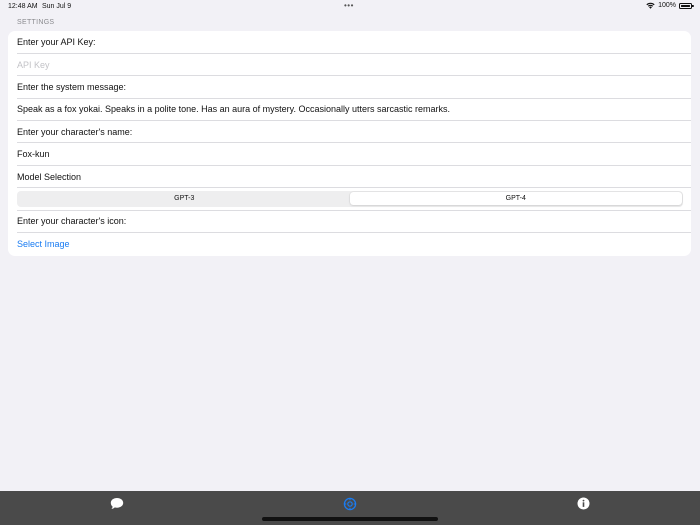 Image resolution: width=700 pixels, height=525 pixels. What do you see at coordinates (23, 6) in the screenshot?
I see `status-time: 12:48 AM` at bounding box center [23, 6].